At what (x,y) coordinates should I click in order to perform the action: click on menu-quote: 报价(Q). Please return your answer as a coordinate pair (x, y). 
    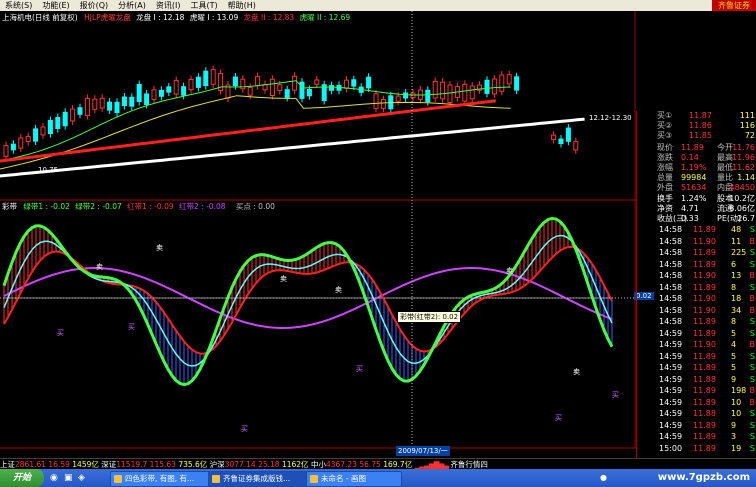
    Looking at the image, I should click on (94, 5).